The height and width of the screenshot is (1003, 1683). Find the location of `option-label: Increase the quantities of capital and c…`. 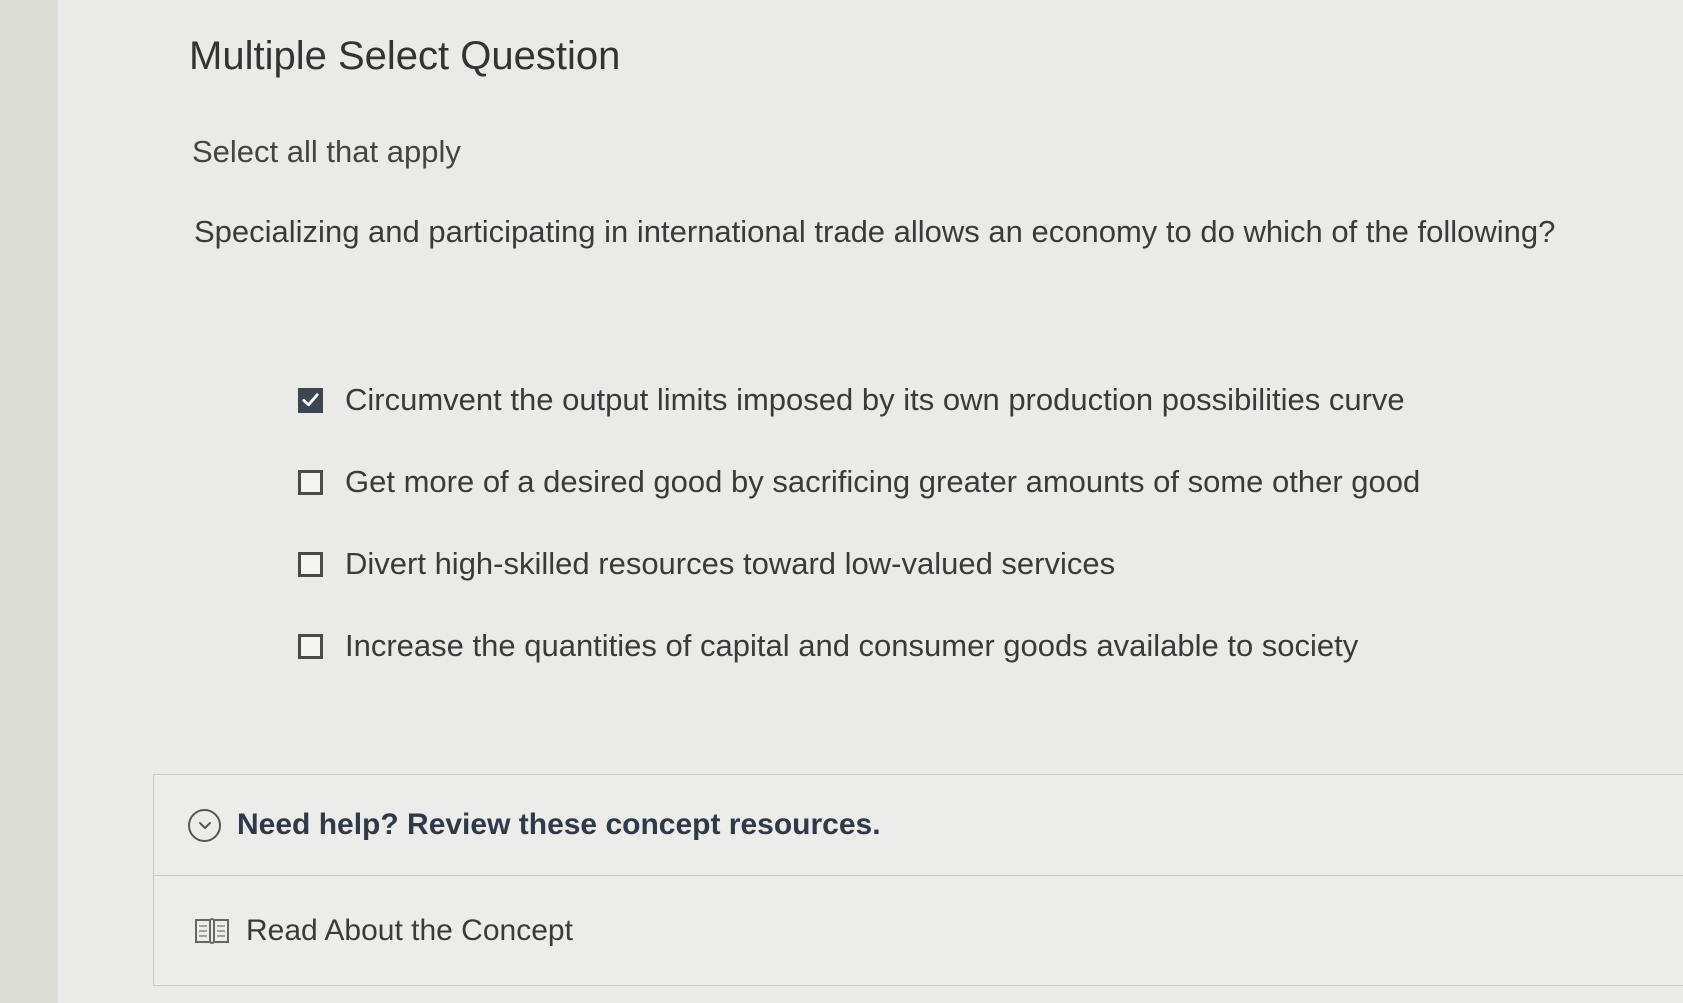

option-label: Increase the quantities of capital and c… is located at coordinates (852, 645).